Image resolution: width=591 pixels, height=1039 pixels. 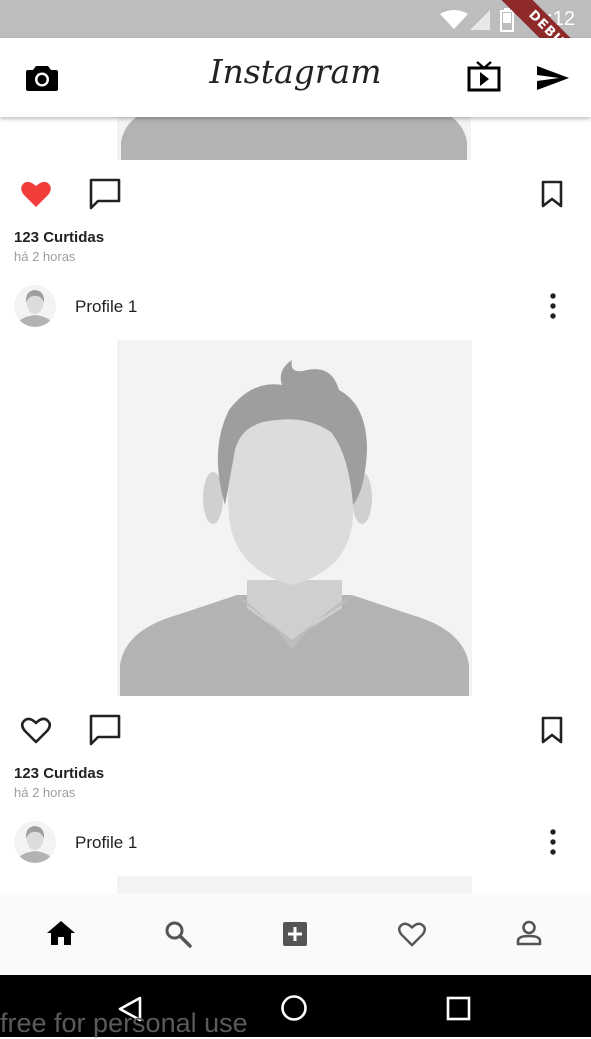 What do you see at coordinates (36, 194) in the screenshot?
I see `heart-filled-icon` at bounding box center [36, 194].